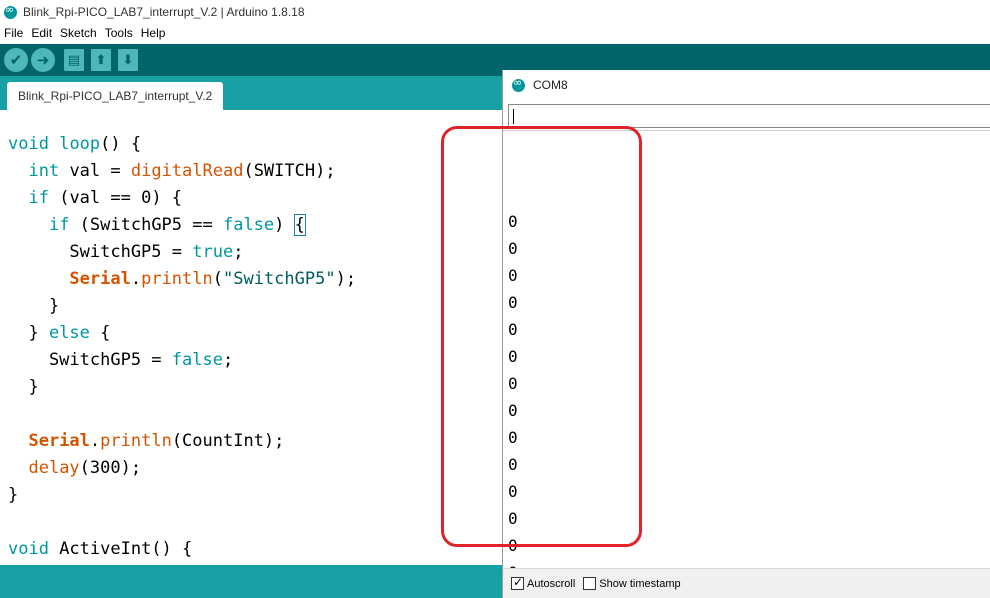  Describe the element at coordinates (41, 33) in the screenshot. I see `menu-edit: Edit` at that location.